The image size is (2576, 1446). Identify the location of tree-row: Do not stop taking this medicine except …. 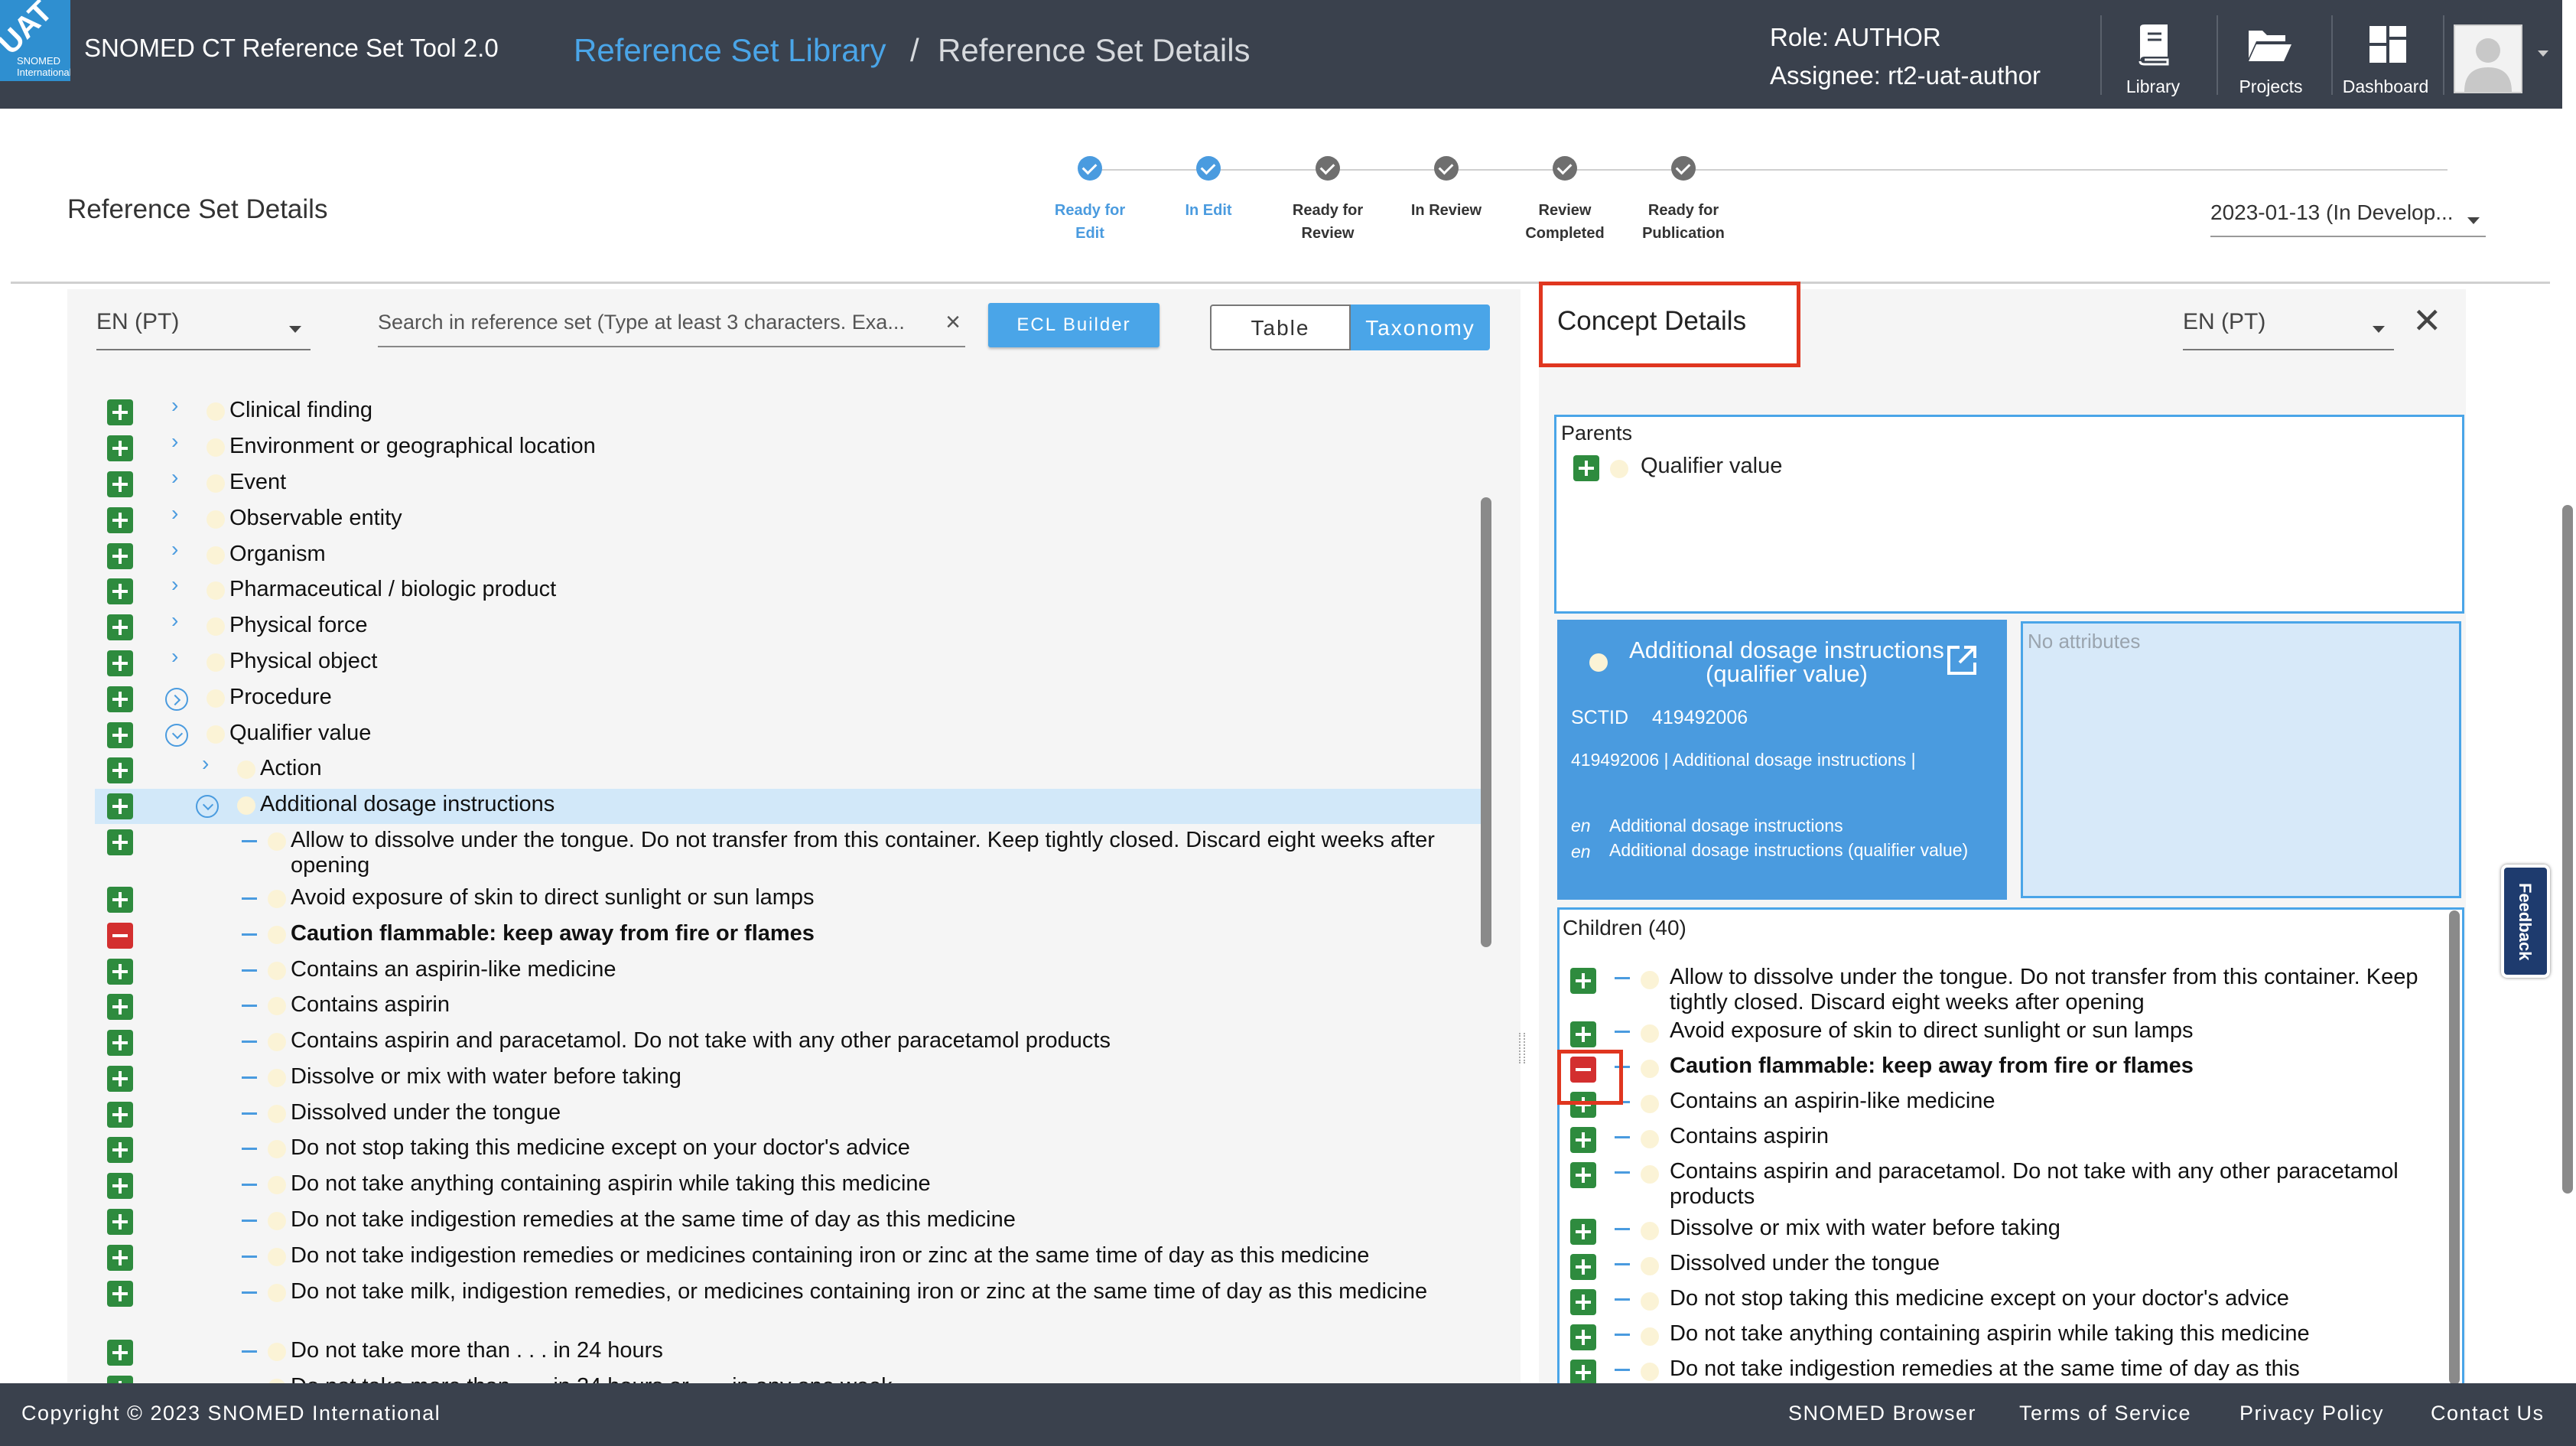
(789, 1150).